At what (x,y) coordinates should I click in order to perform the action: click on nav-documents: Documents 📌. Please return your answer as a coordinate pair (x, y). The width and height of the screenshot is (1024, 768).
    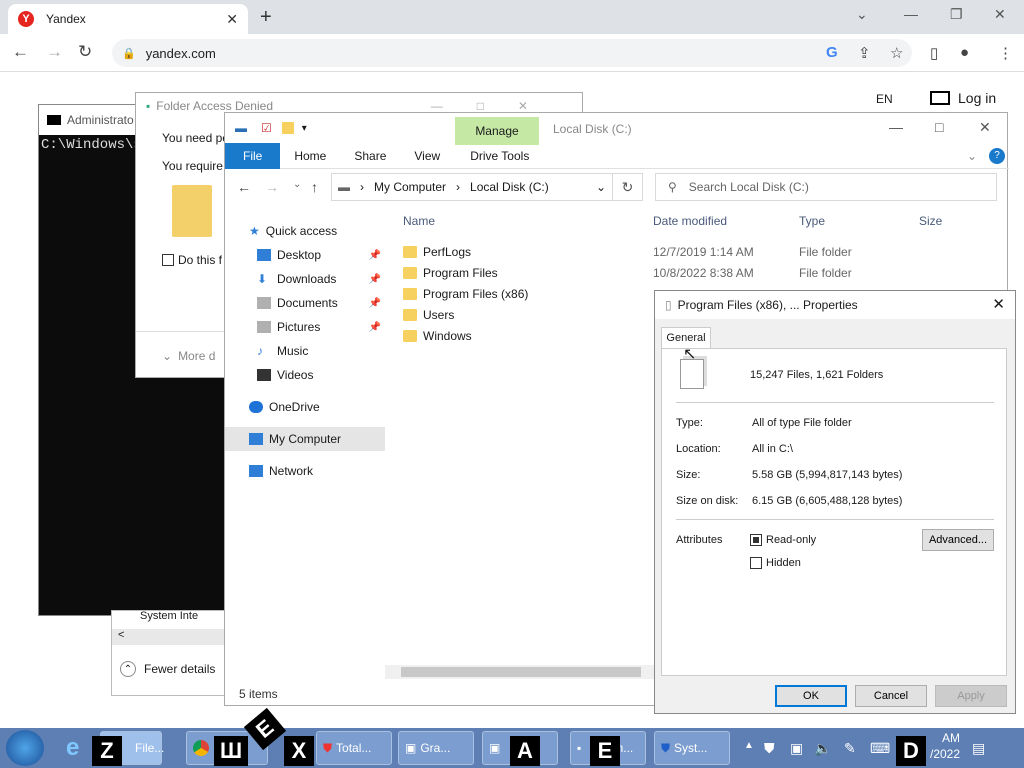
    Looking at the image, I should click on (305, 303).